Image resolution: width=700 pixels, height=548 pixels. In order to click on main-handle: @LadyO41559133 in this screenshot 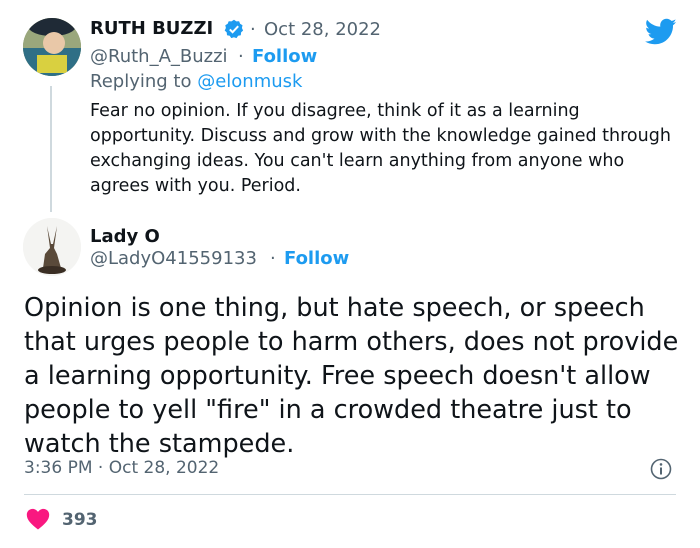, I will do `click(173, 259)`.